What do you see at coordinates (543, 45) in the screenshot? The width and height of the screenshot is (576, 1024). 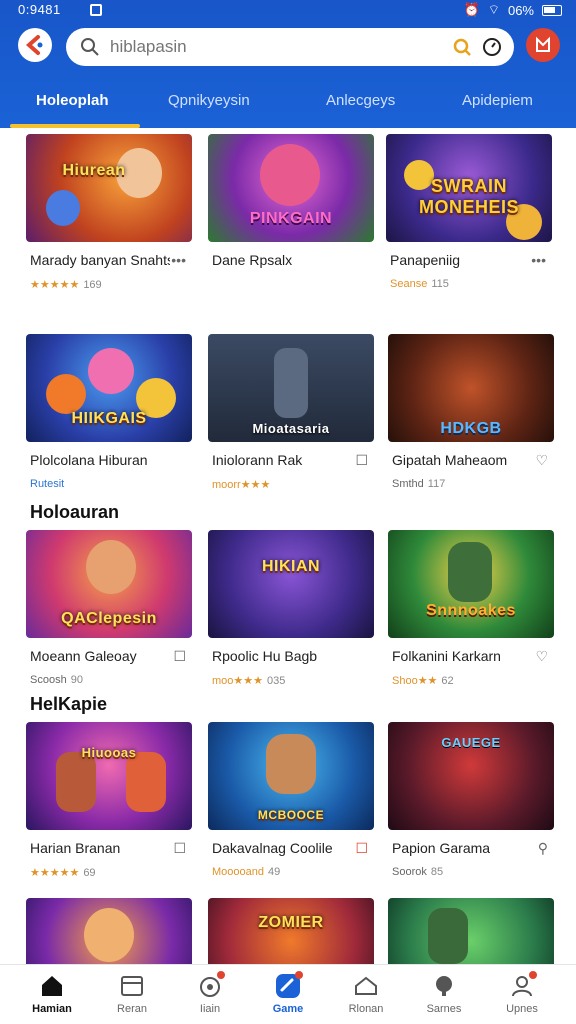 I see `notifications-icon` at bounding box center [543, 45].